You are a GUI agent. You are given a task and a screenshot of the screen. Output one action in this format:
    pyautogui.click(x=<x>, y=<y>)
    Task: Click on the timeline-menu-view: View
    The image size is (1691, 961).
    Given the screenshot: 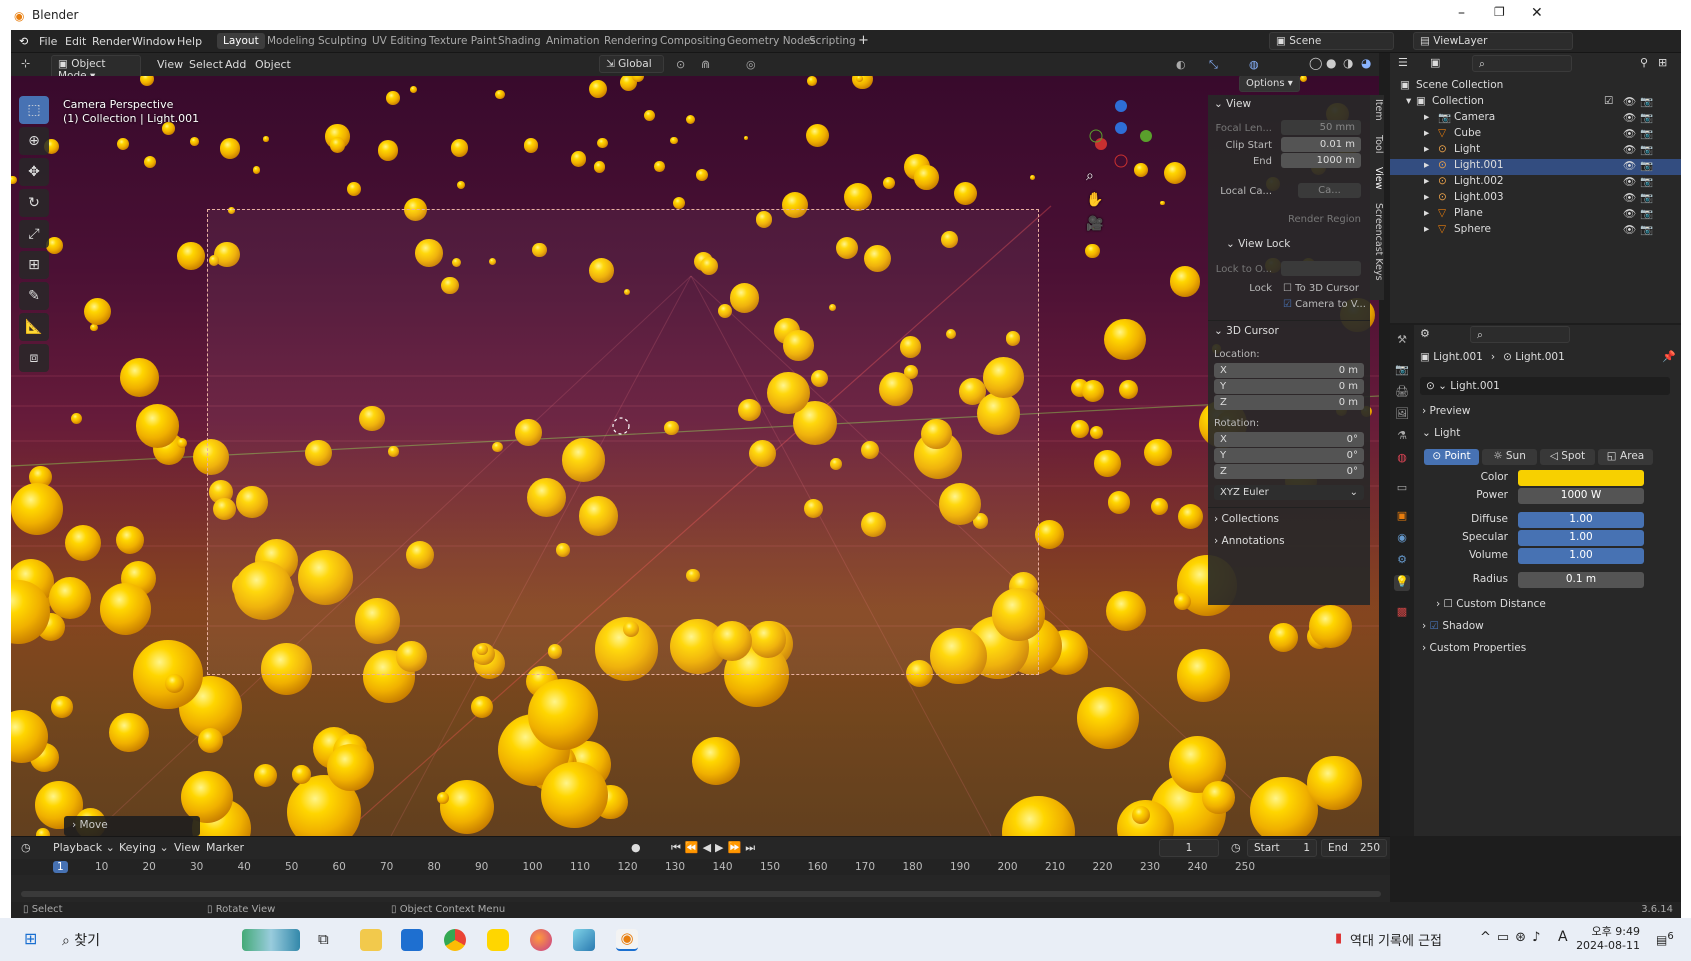 What is the action you would take?
    pyautogui.click(x=187, y=847)
    